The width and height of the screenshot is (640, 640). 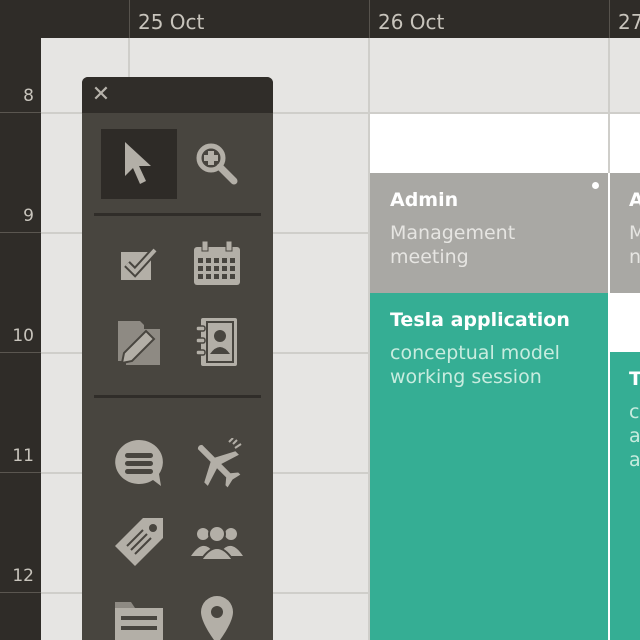 What do you see at coordinates (489, 19) in the screenshot?
I see `day-label-26-oct: 26 Oct` at bounding box center [489, 19].